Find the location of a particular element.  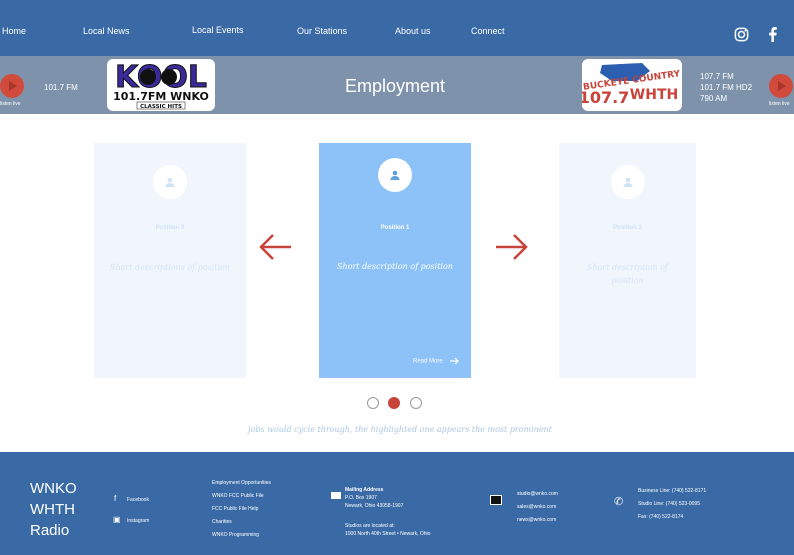

svg-text: 107.7 is located at coordinates (605, 97).